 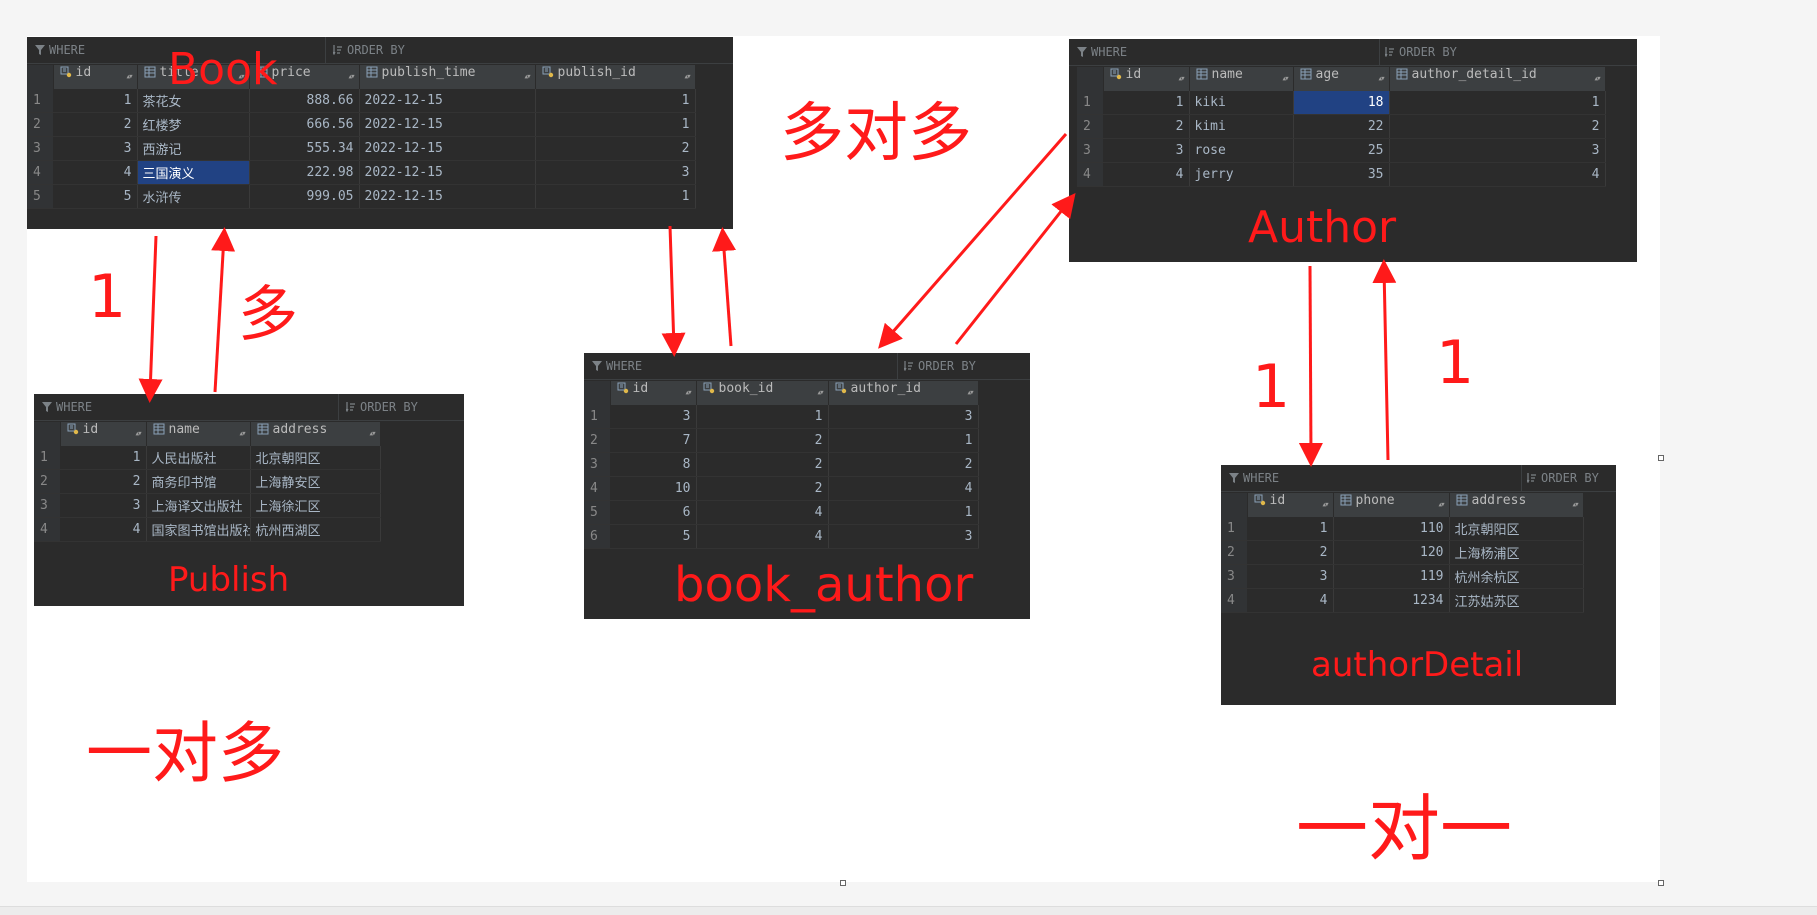 I want to click on table-row: 4 4 1234 江苏姑苏区, so click(x=1402, y=600).